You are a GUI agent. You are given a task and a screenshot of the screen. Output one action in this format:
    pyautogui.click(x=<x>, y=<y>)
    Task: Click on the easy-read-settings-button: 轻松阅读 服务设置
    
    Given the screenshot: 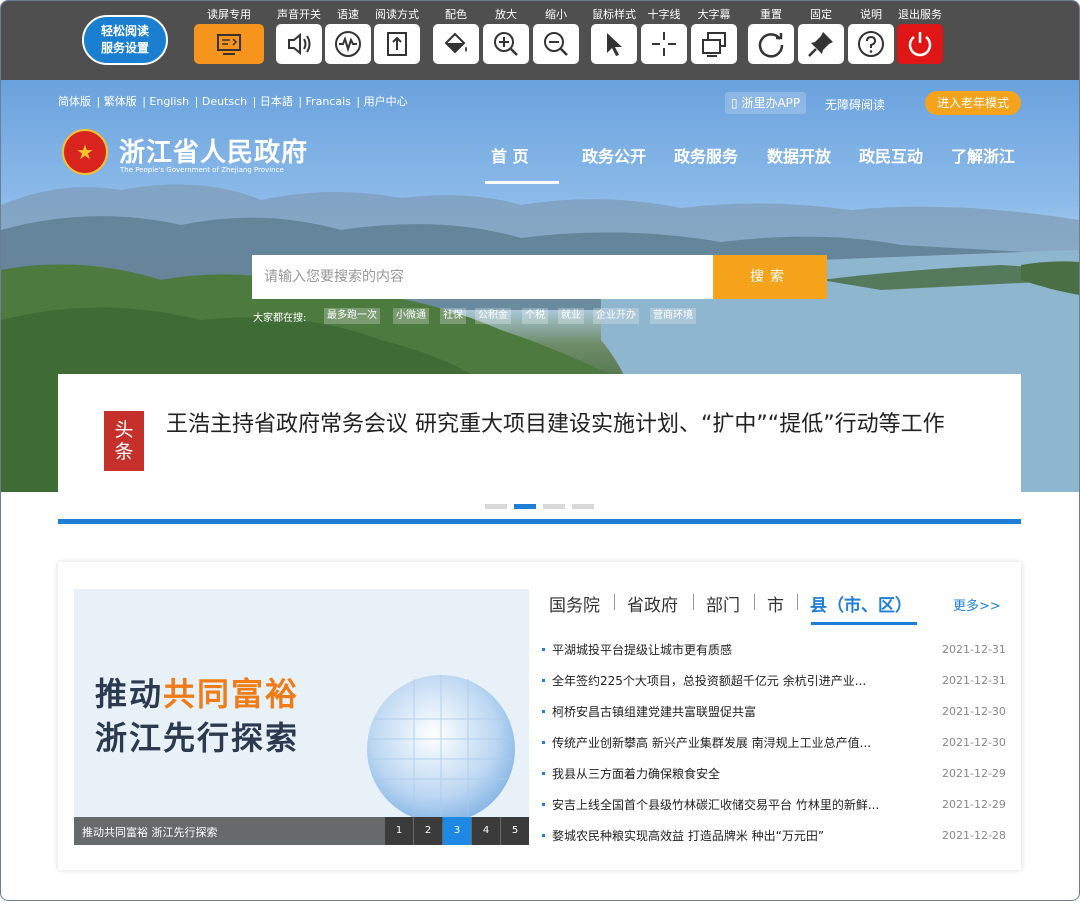 What is the action you would take?
    pyautogui.click(x=125, y=40)
    